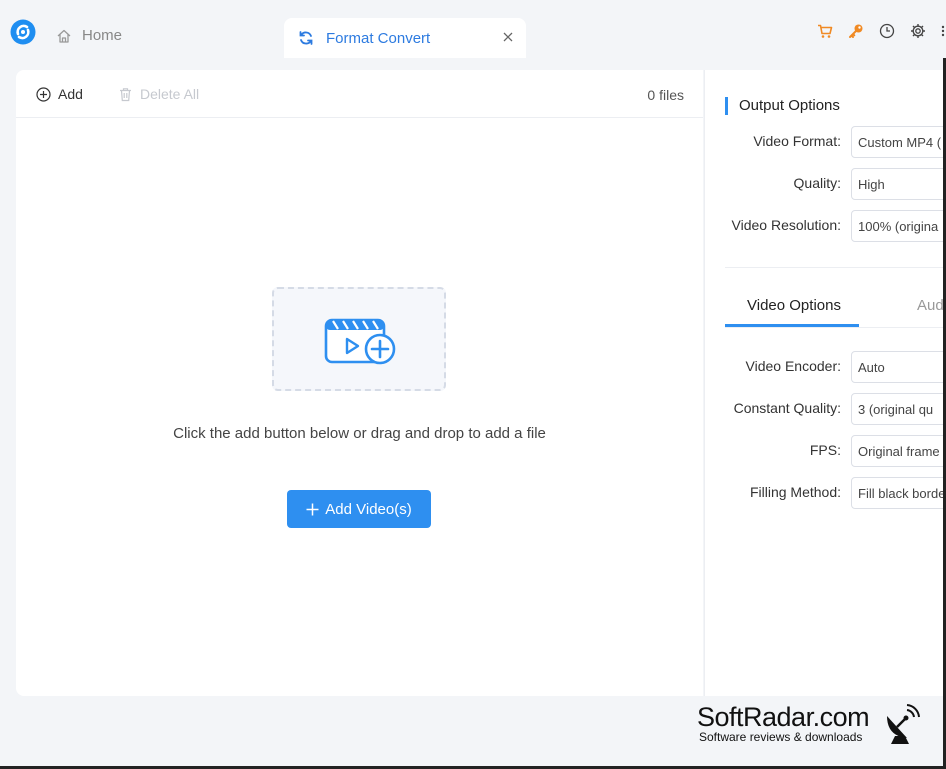  Describe the element at coordinates (903, 724) in the screenshot. I see `satellite-dish-icon` at that location.